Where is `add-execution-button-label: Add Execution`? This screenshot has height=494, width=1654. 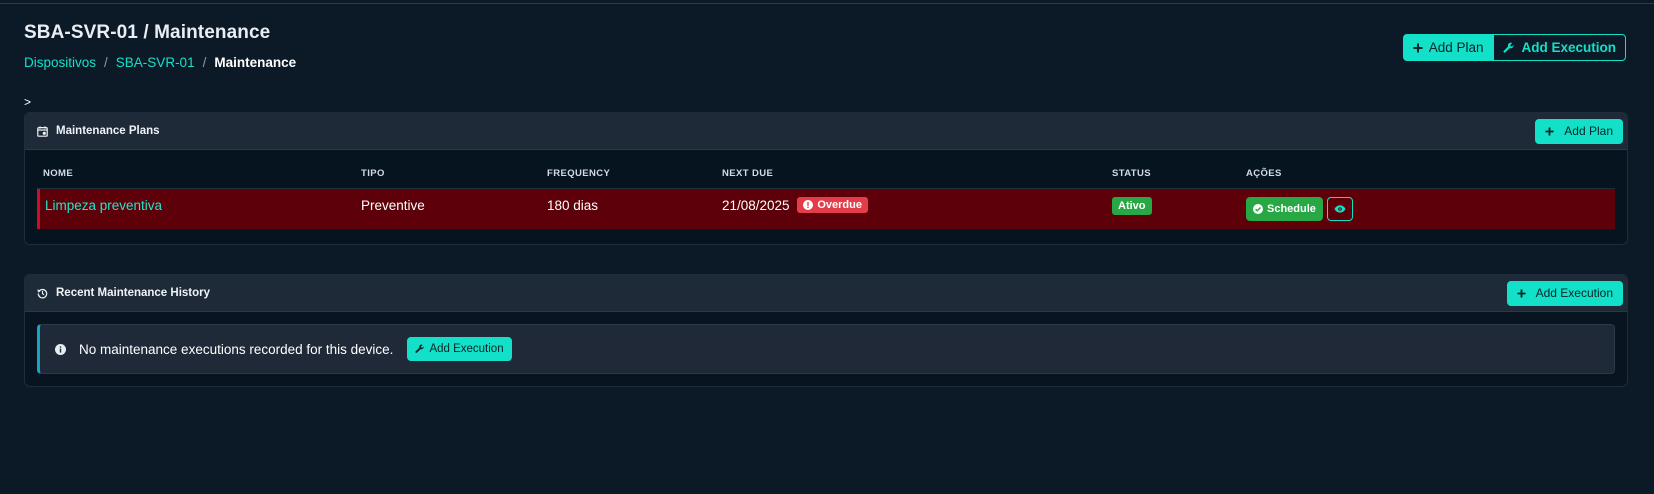
add-execution-button-label: Add Execution is located at coordinates (1568, 47).